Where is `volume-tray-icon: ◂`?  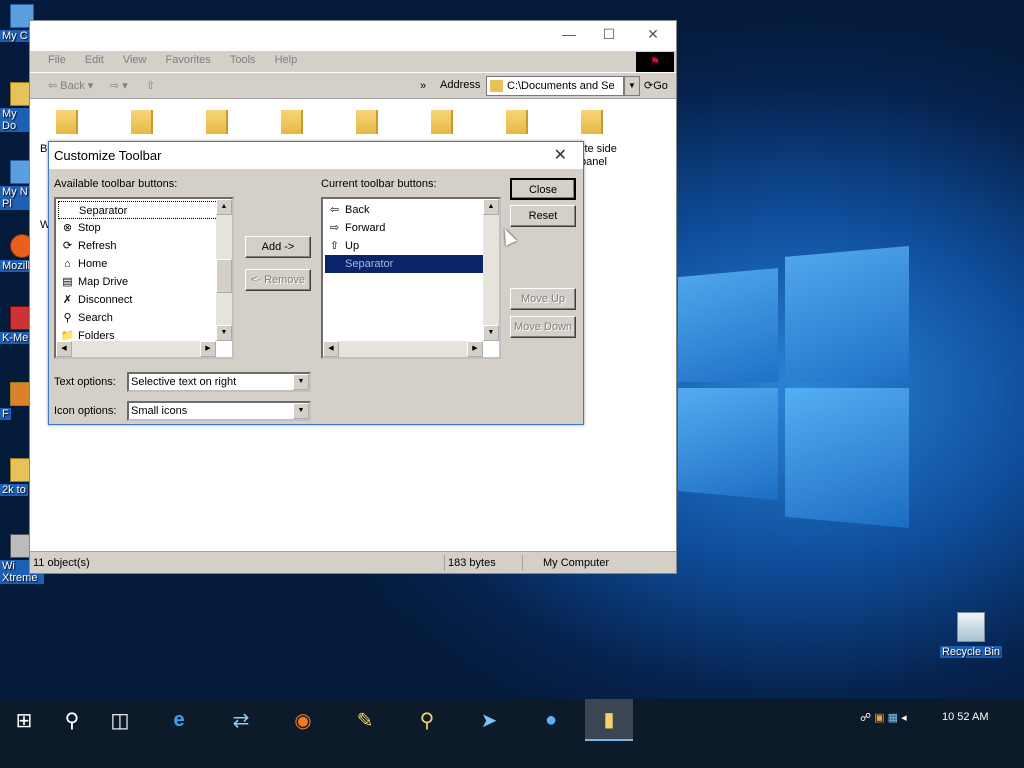 volume-tray-icon: ◂ is located at coordinates (904, 718).